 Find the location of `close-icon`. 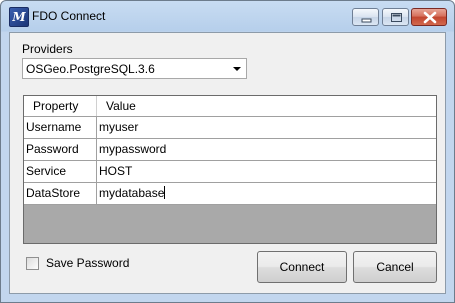

close-icon is located at coordinates (430, 17).